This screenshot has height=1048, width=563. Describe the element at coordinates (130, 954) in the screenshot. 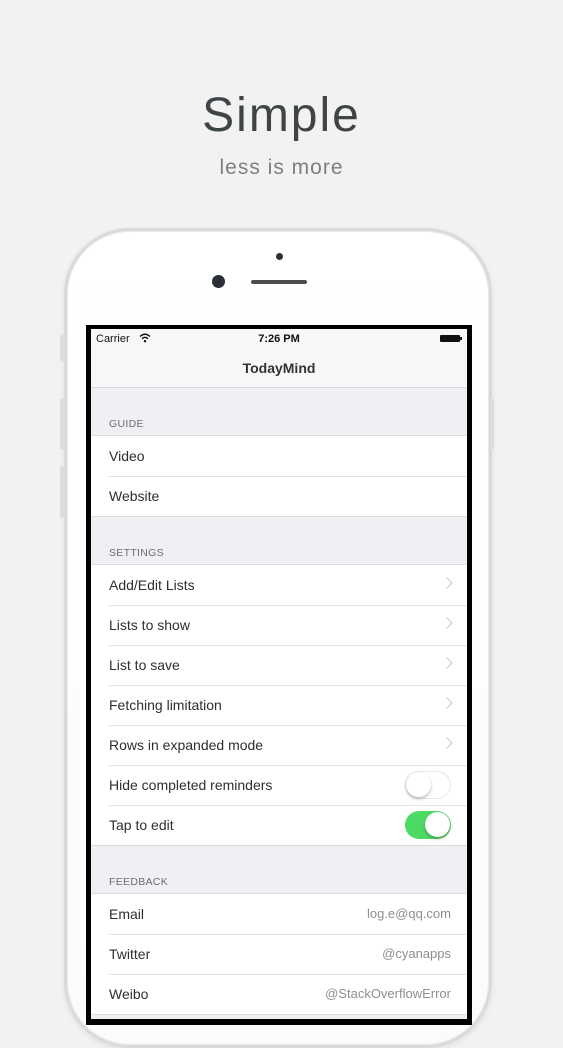

I see `row-label: Twitter` at that location.